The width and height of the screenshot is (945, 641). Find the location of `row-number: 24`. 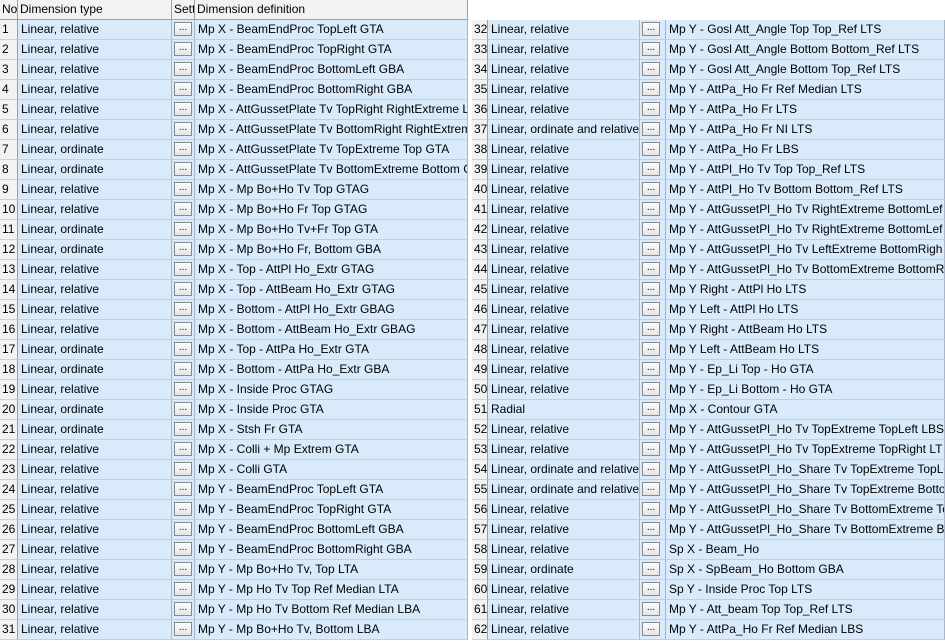

row-number: 24 is located at coordinates (9, 490).